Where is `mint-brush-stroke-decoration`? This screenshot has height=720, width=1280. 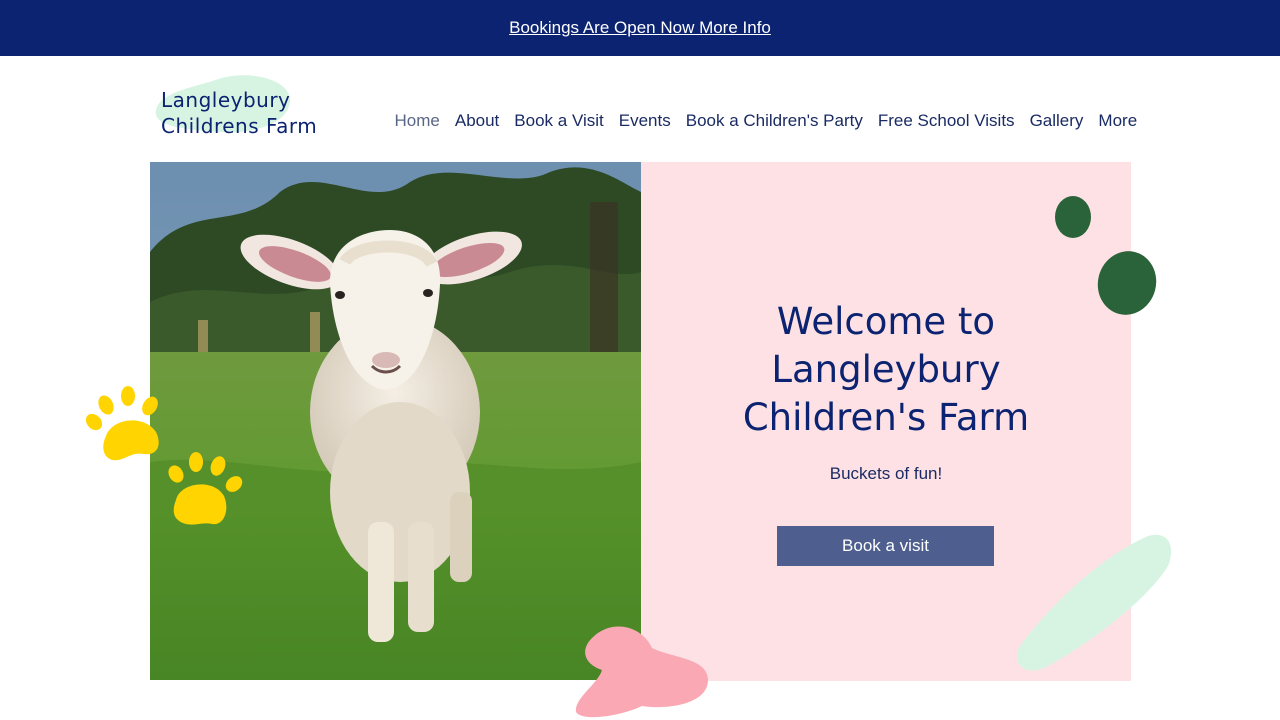 mint-brush-stroke-decoration is located at coordinates (1094, 602).